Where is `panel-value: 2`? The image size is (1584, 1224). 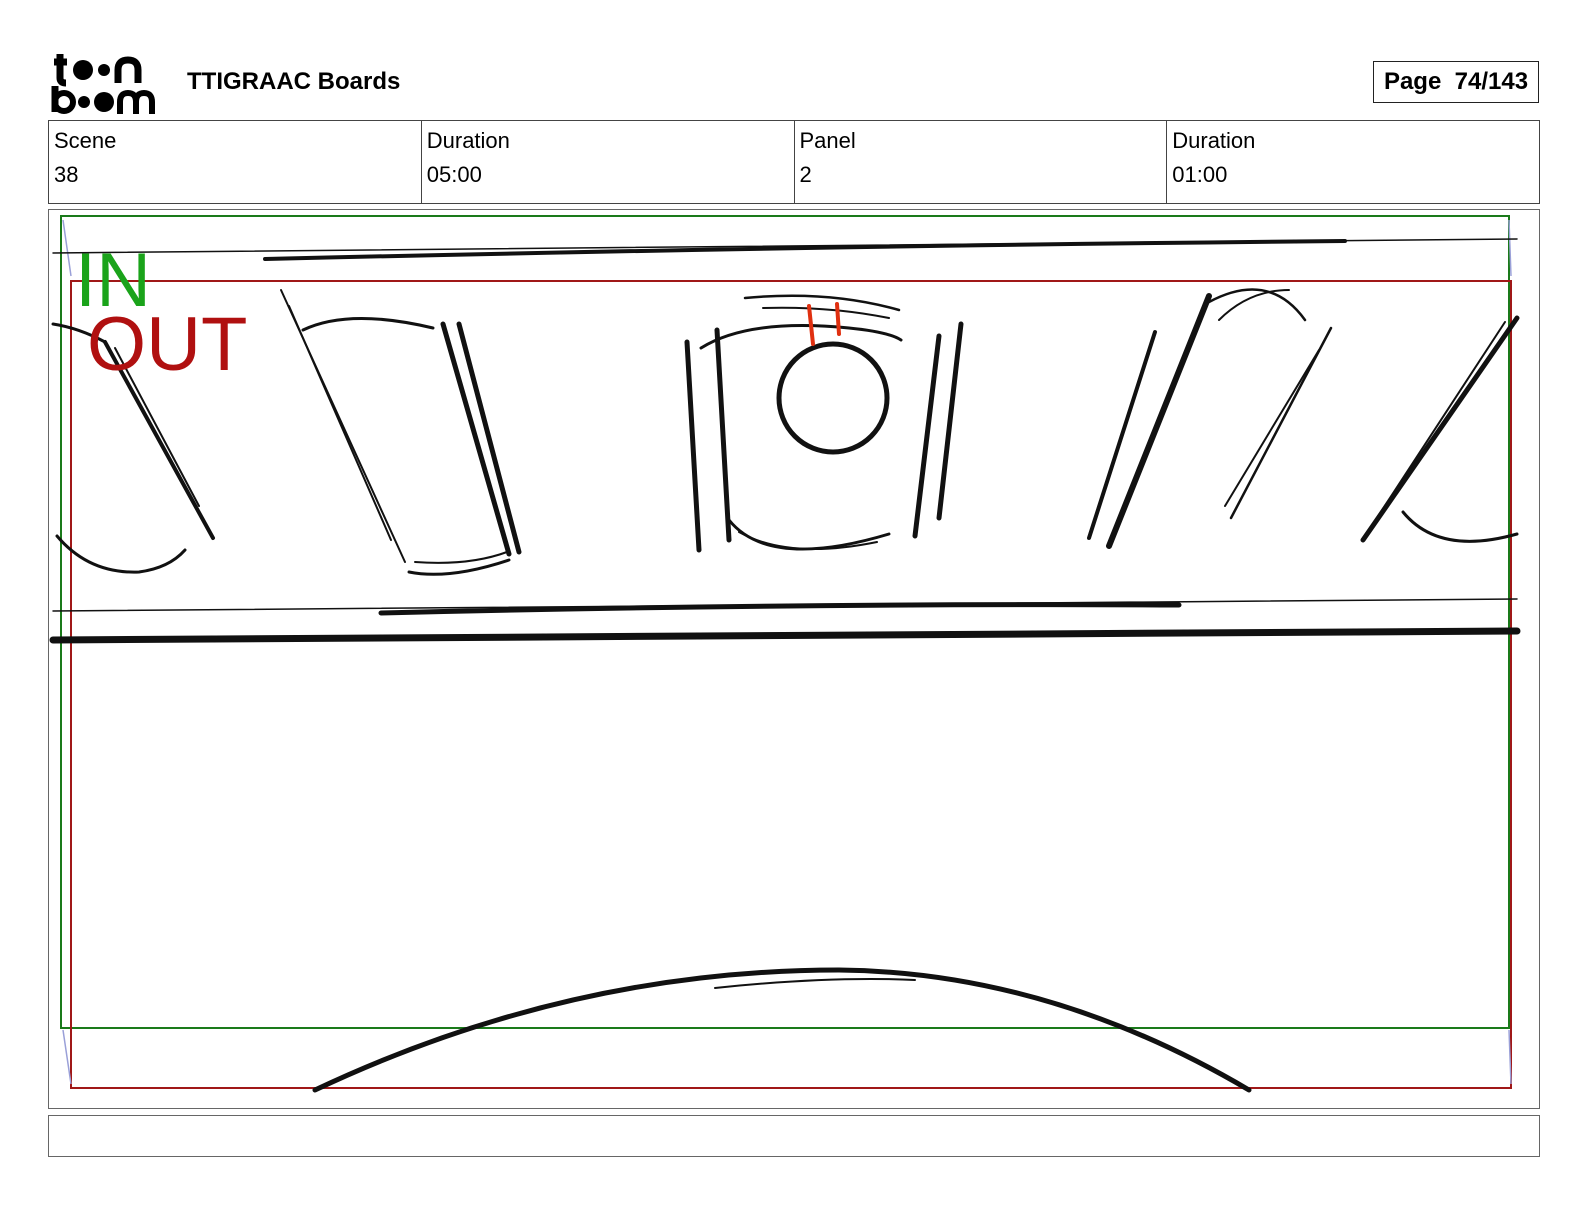
panel-value: 2 is located at coordinates (805, 174).